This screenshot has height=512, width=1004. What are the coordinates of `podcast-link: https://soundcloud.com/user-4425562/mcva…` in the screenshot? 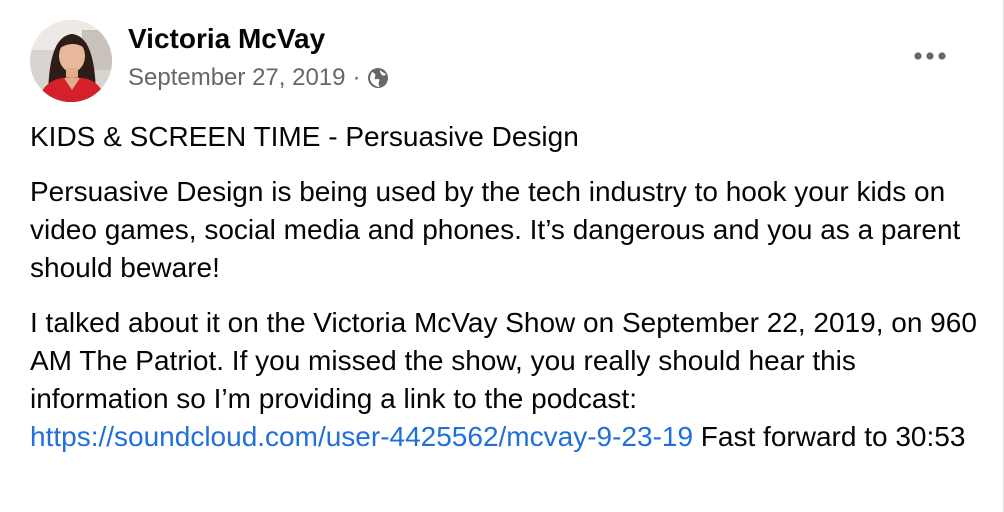 It's located at (361, 436).